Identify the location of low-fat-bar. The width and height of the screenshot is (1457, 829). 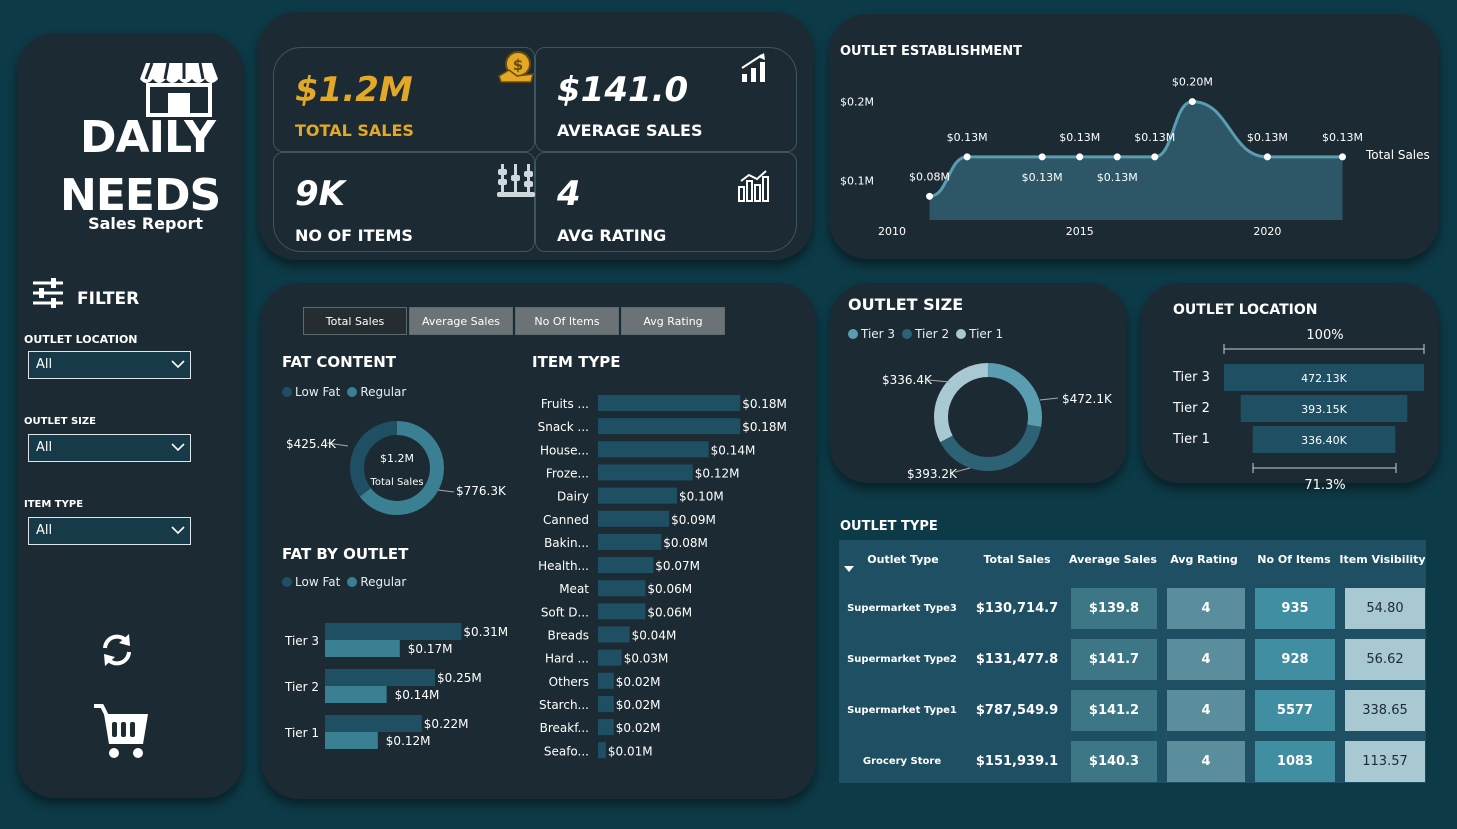
(380, 677).